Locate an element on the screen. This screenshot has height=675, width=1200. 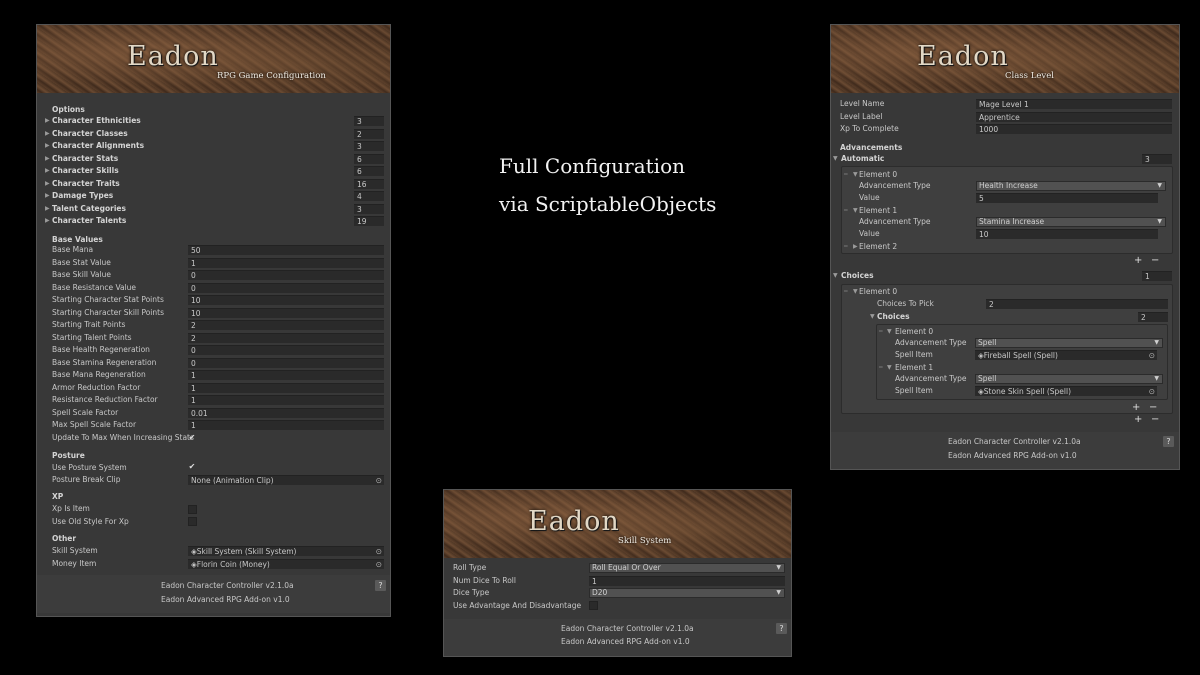
option-label: Character Traits is located at coordinates (86, 184).